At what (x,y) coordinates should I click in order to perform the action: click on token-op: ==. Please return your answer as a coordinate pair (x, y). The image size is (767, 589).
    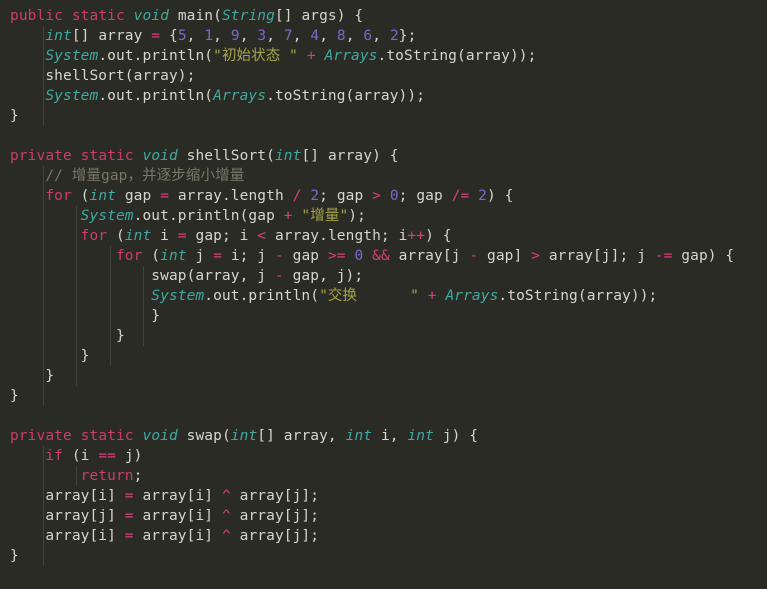
    Looking at the image, I should click on (107, 456).